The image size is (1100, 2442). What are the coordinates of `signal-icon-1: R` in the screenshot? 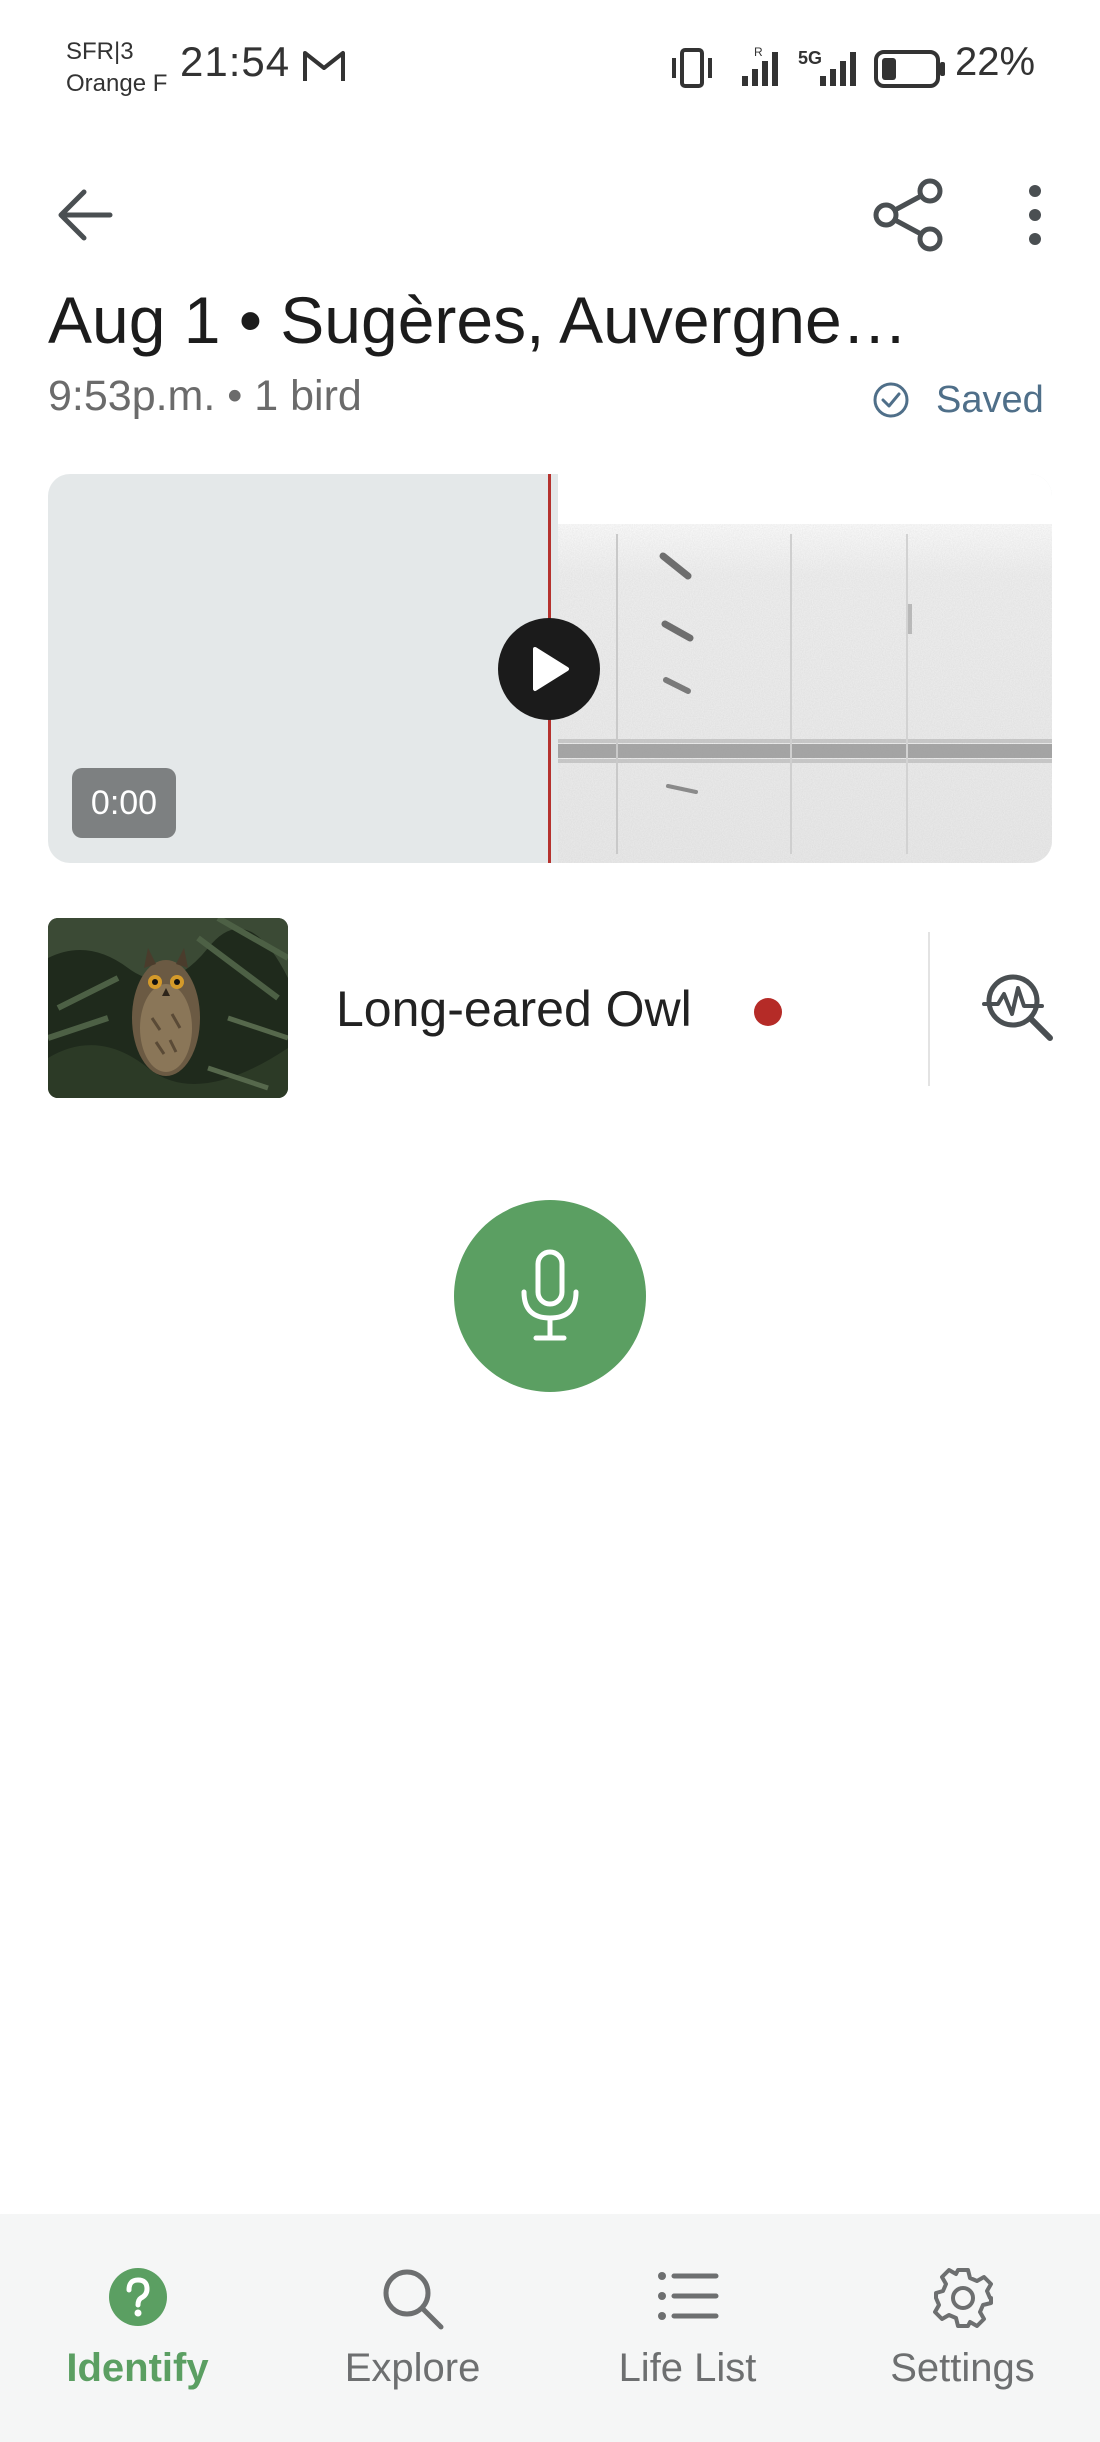 It's located at (760, 65).